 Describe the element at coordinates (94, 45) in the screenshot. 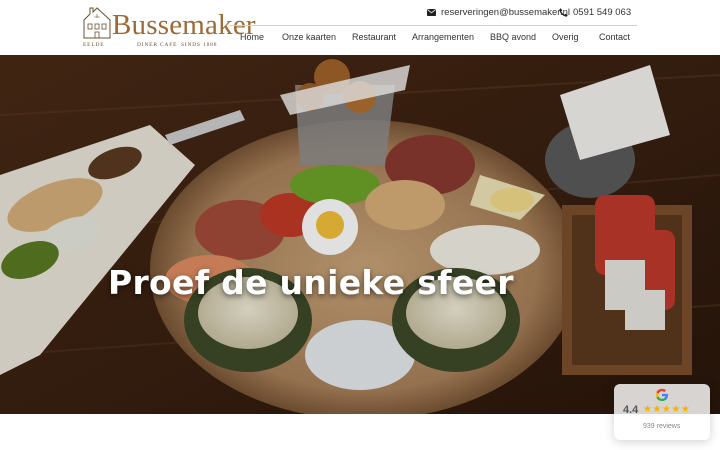

I see `brand-tagline-location: EELDE` at that location.